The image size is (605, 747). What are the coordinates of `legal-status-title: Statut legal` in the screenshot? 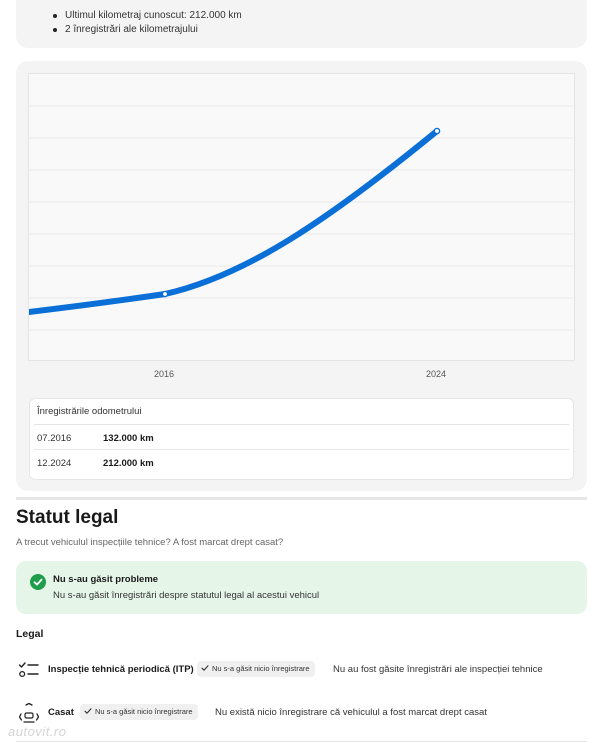 It's located at (67, 517).